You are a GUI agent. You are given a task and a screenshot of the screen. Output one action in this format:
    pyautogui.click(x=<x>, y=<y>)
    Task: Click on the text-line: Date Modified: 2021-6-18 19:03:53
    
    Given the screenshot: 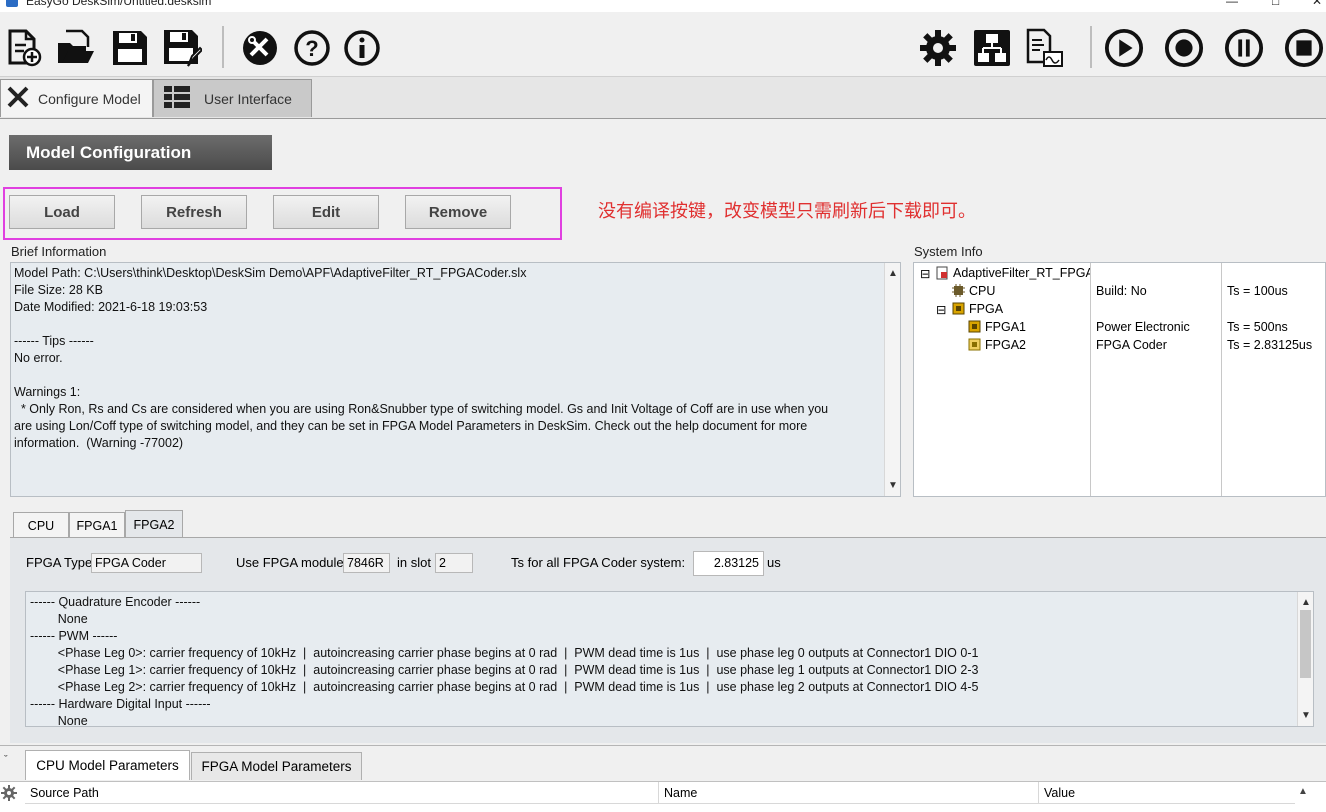 What is the action you would take?
    pyautogui.click(x=111, y=307)
    